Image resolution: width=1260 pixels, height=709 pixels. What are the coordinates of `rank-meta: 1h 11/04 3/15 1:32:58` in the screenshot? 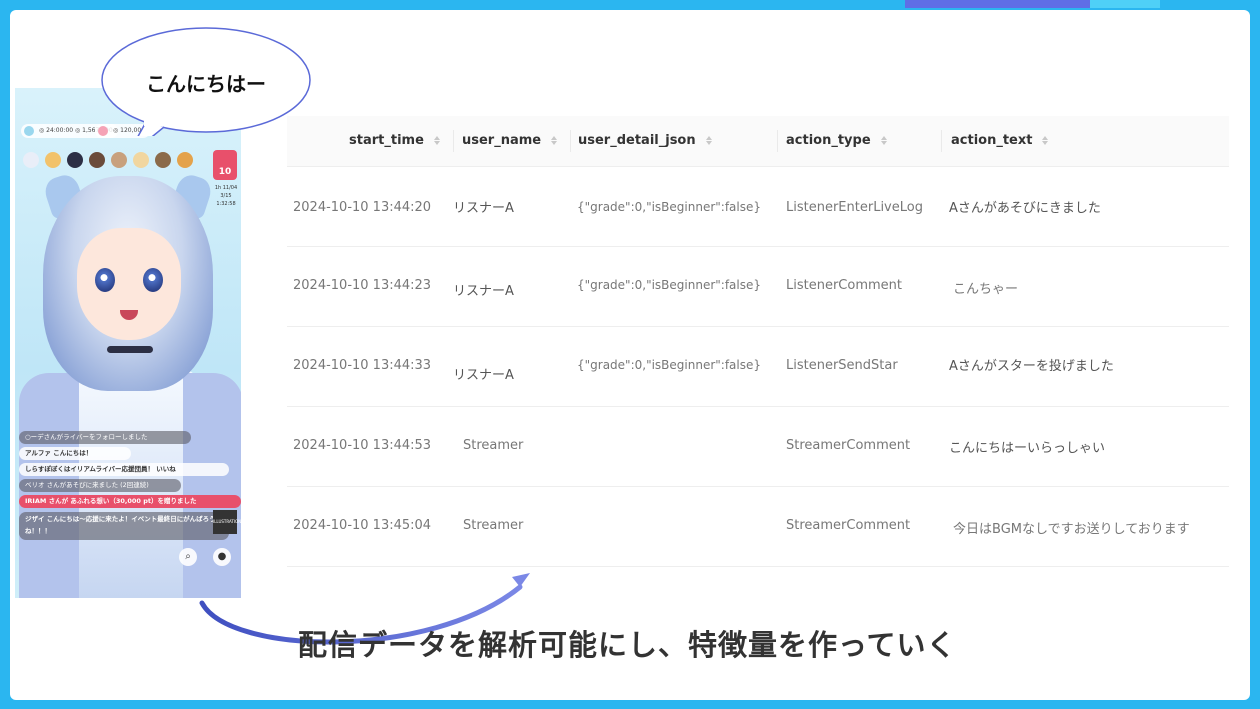 It's located at (226, 196).